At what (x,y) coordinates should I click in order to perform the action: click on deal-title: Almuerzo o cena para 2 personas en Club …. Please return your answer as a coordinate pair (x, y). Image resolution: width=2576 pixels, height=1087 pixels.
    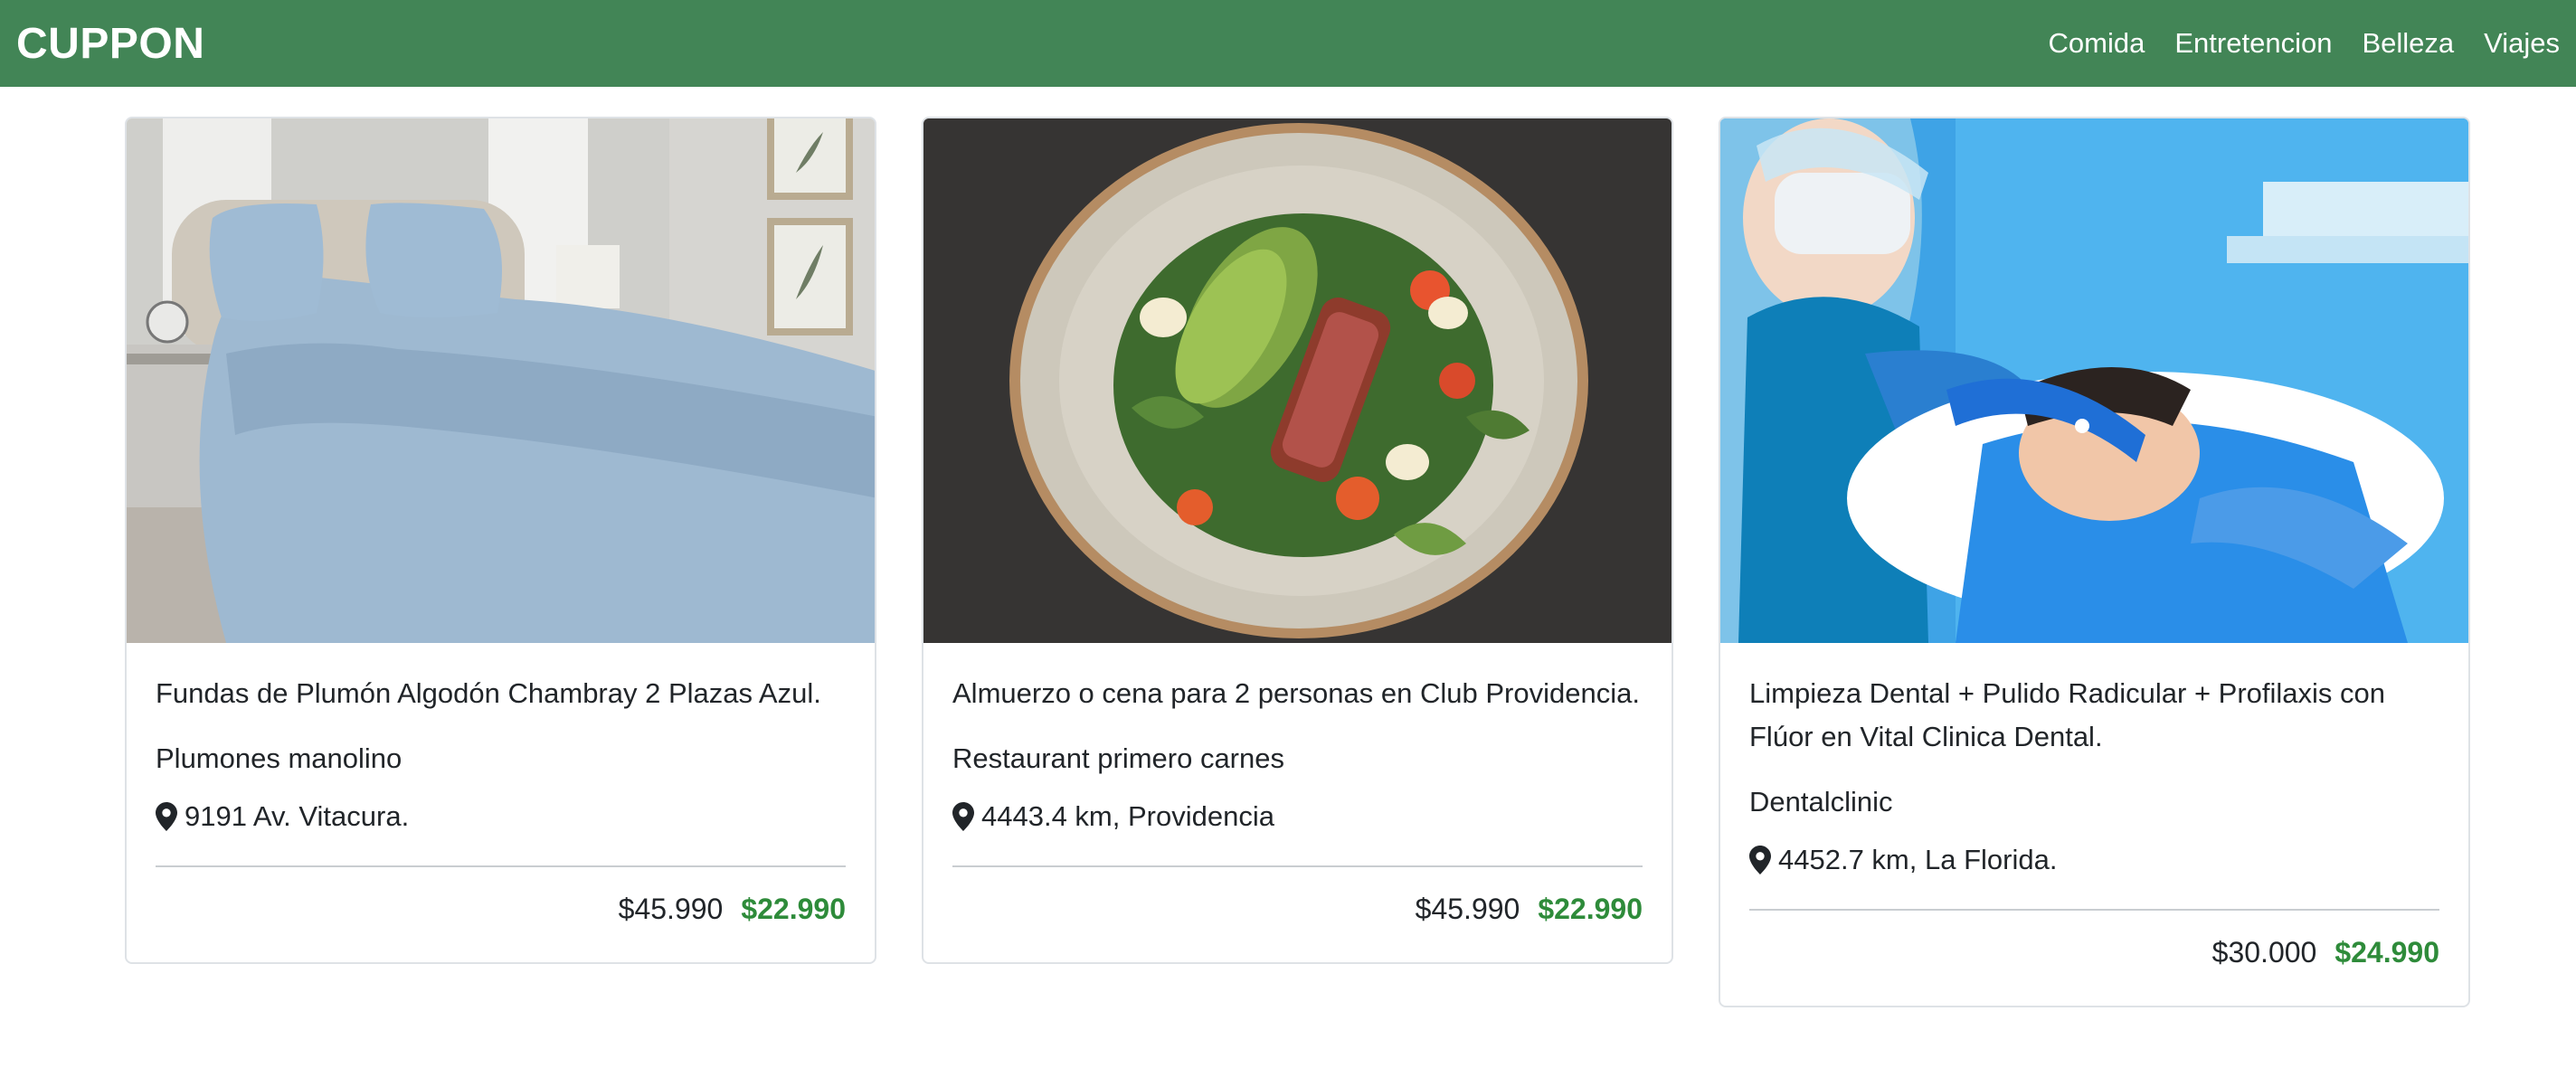
    Looking at the image, I should click on (1297, 693).